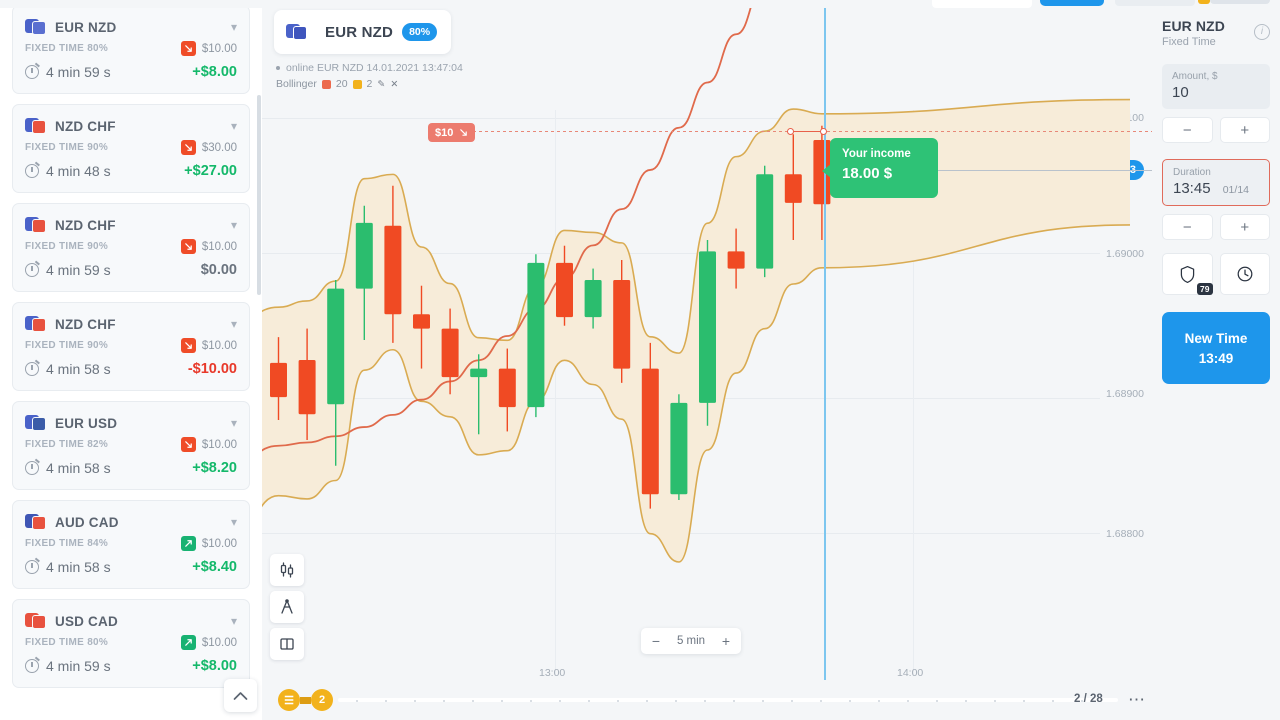 The image size is (1280, 720). Describe the element at coordinates (1187, 130) in the screenshot. I see `amount-decrease-button: −` at that location.